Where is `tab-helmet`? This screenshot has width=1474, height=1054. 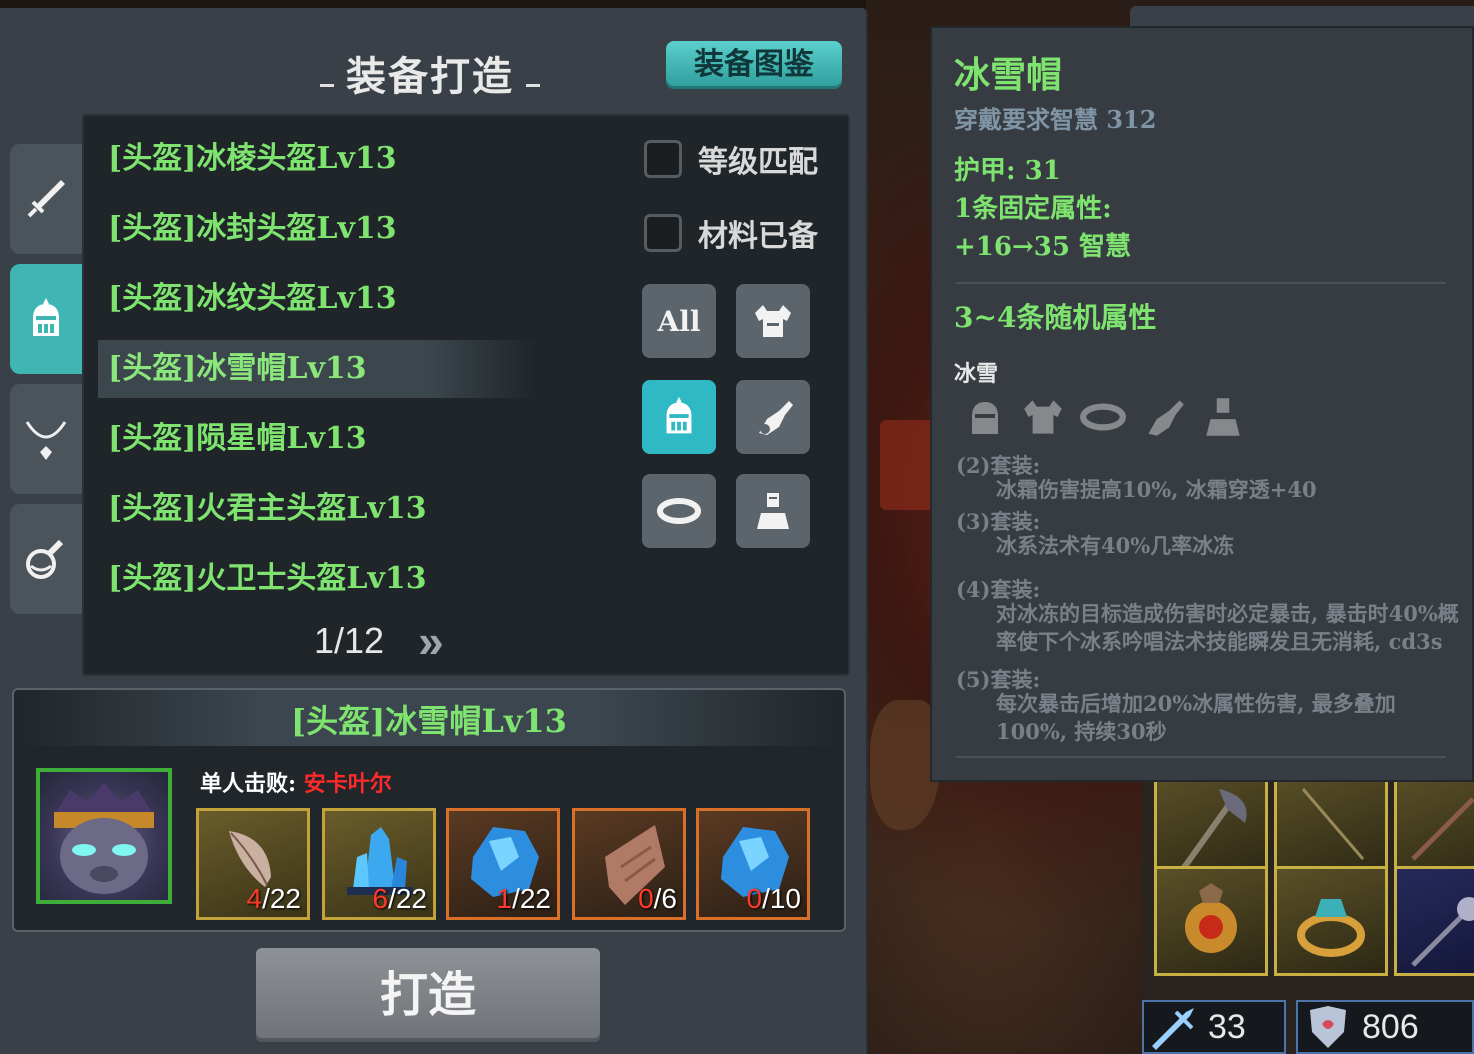
tab-helmet is located at coordinates (46, 319).